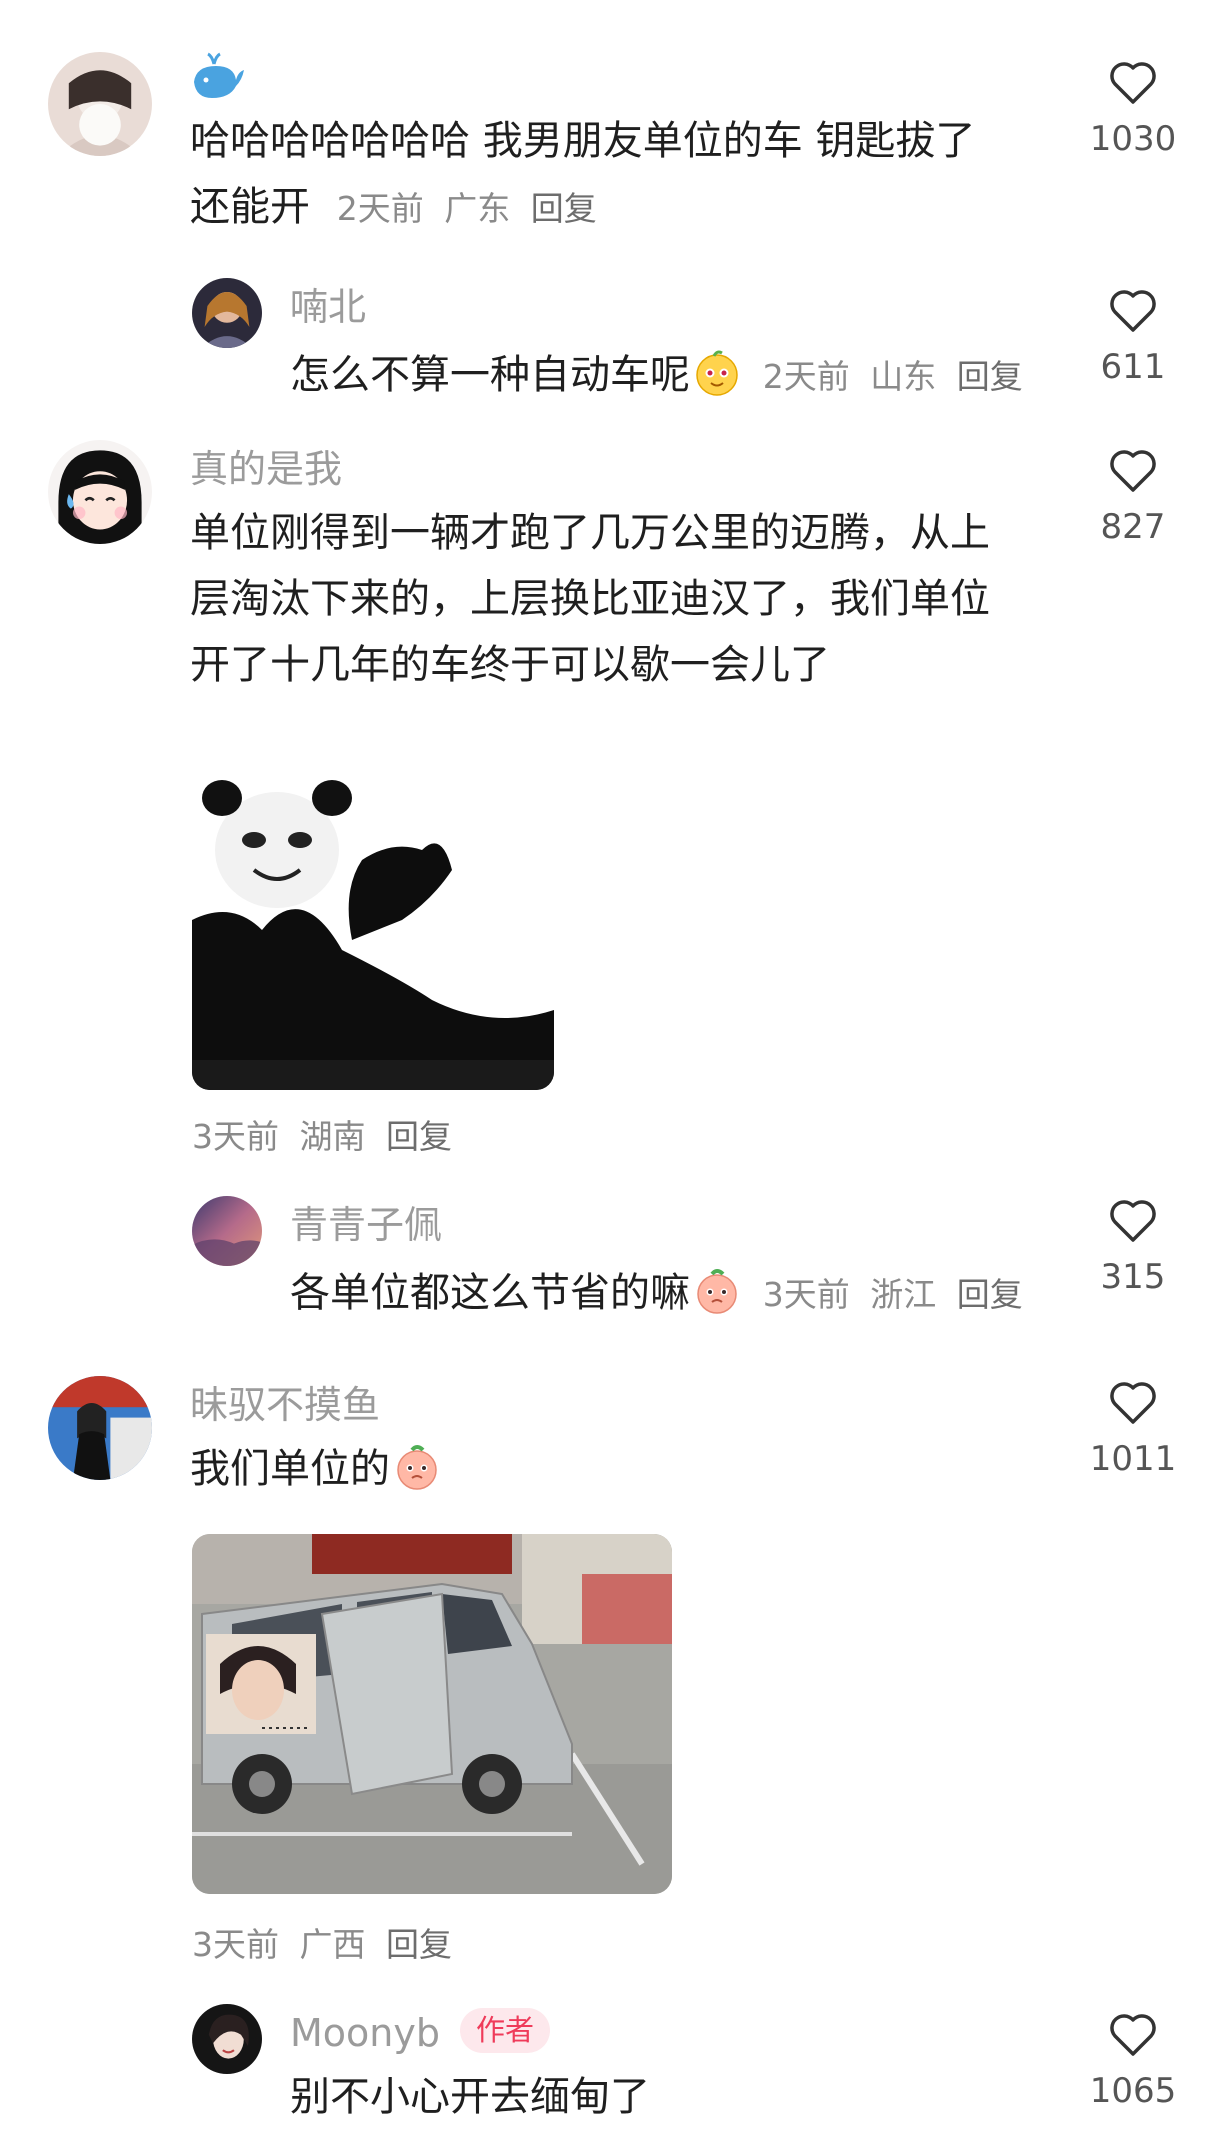  Describe the element at coordinates (490, 375) in the screenshot. I see `comment-text: 怎么不算一种自动车呢` at that location.